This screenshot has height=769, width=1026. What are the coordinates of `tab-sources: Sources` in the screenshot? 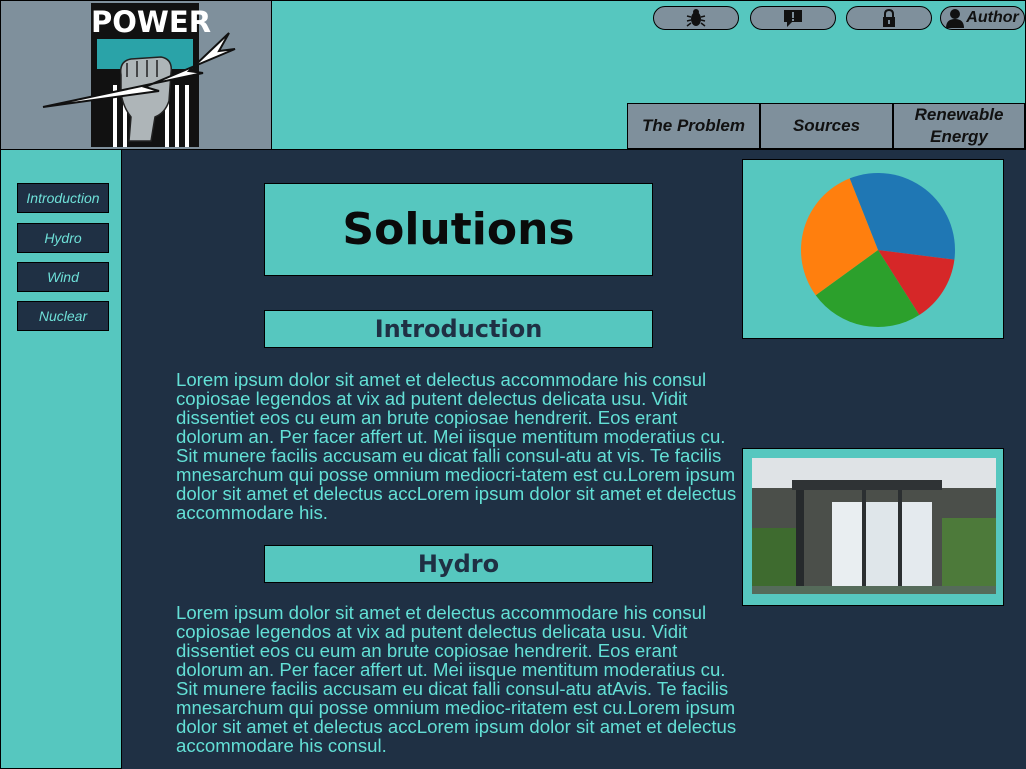 It's located at (826, 126).